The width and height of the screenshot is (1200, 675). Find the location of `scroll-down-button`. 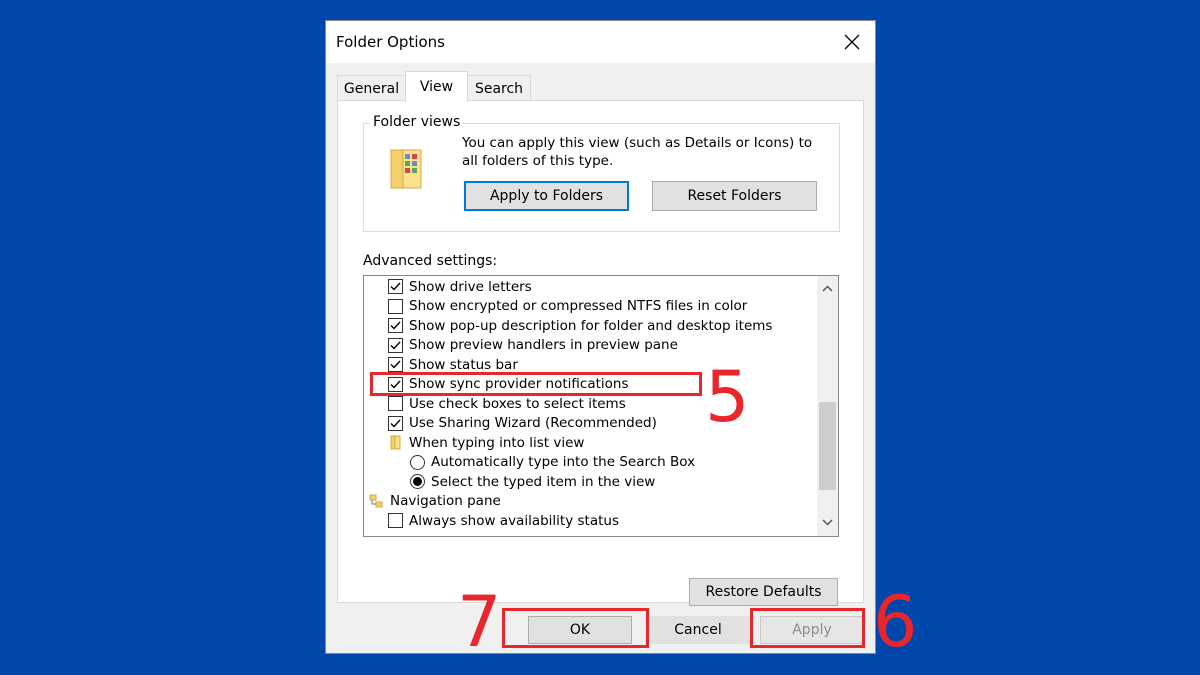

scroll-down-button is located at coordinates (827, 522).